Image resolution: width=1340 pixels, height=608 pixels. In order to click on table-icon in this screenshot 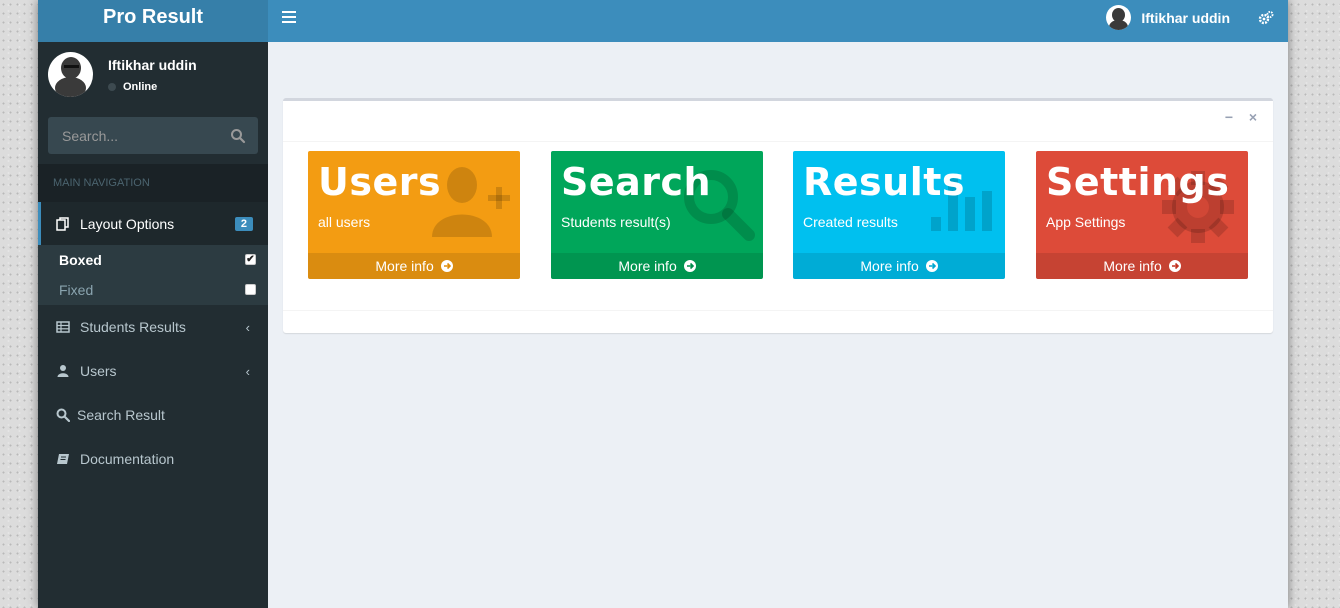, I will do `click(63, 327)`.